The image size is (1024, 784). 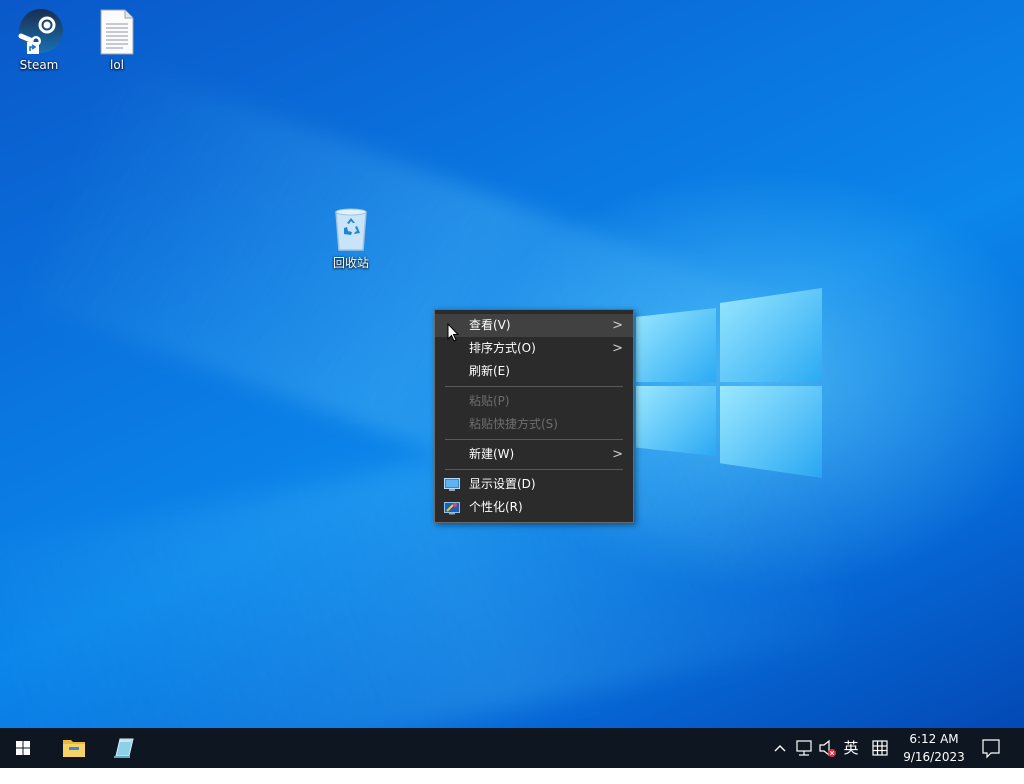 I want to click on action-center-icon, so click(x=991, y=749).